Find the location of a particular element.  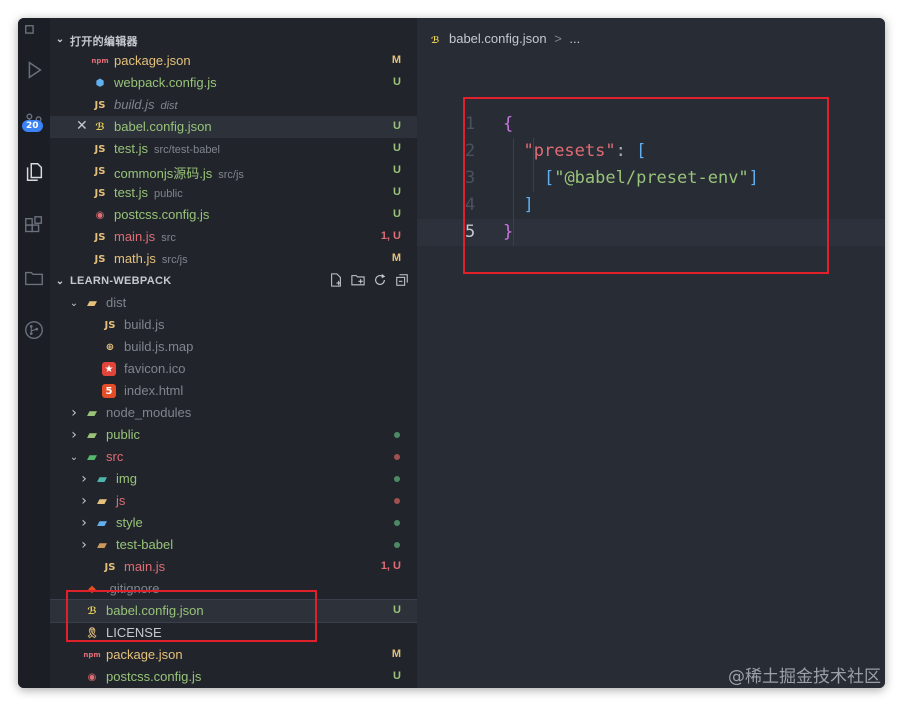

open-editor-item: ✕ ℬbabel.config.json U is located at coordinates (233, 127).